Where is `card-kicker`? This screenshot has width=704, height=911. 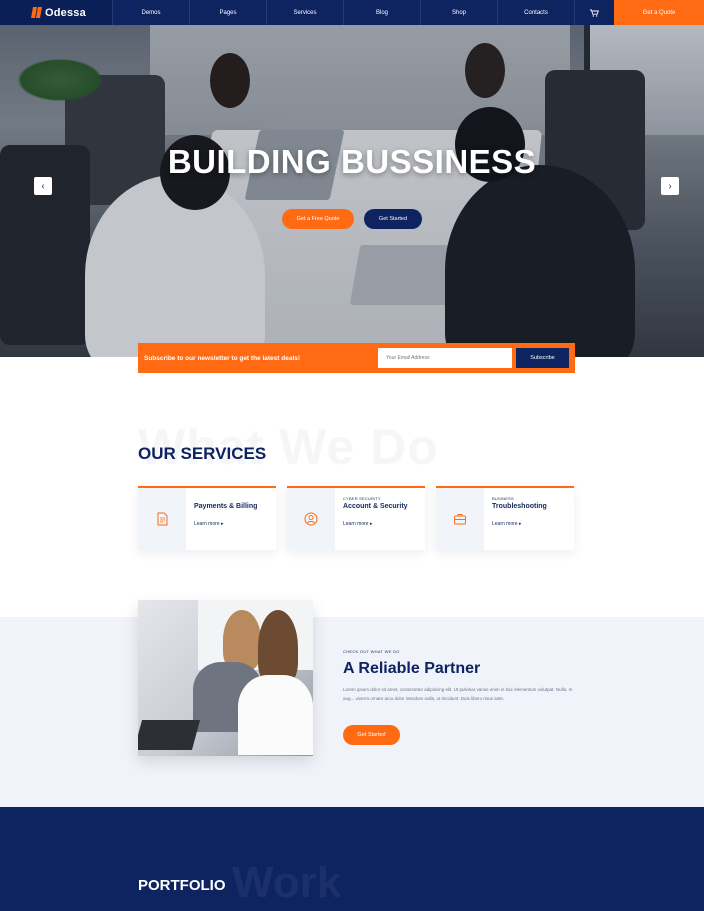 card-kicker is located at coordinates (225, 499).